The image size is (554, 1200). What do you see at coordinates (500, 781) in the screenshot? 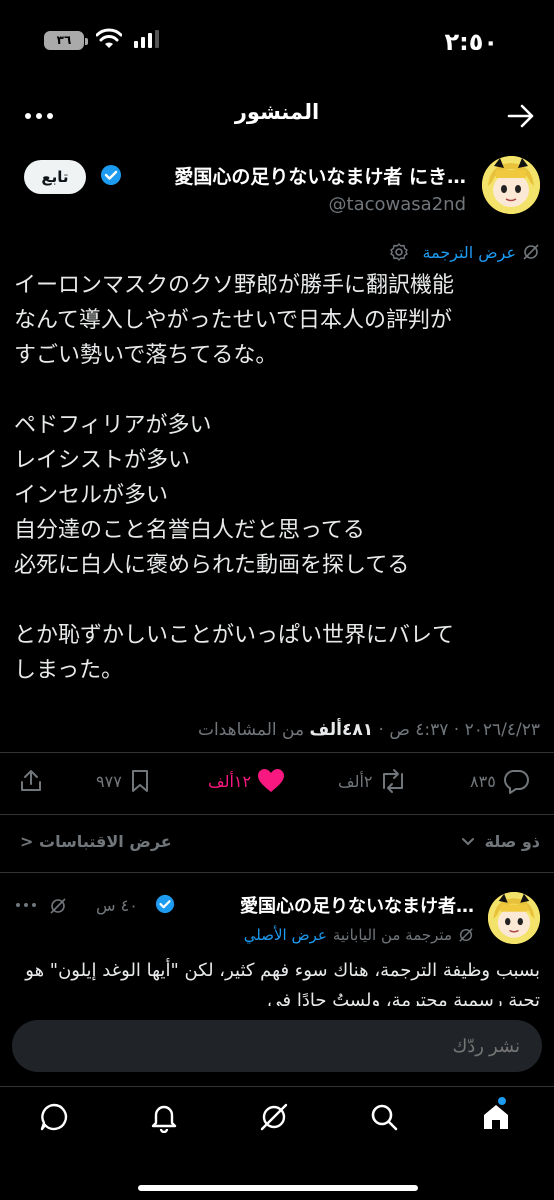
I see `reply-button: ٨٣٥` at bounding box center [500, 781].